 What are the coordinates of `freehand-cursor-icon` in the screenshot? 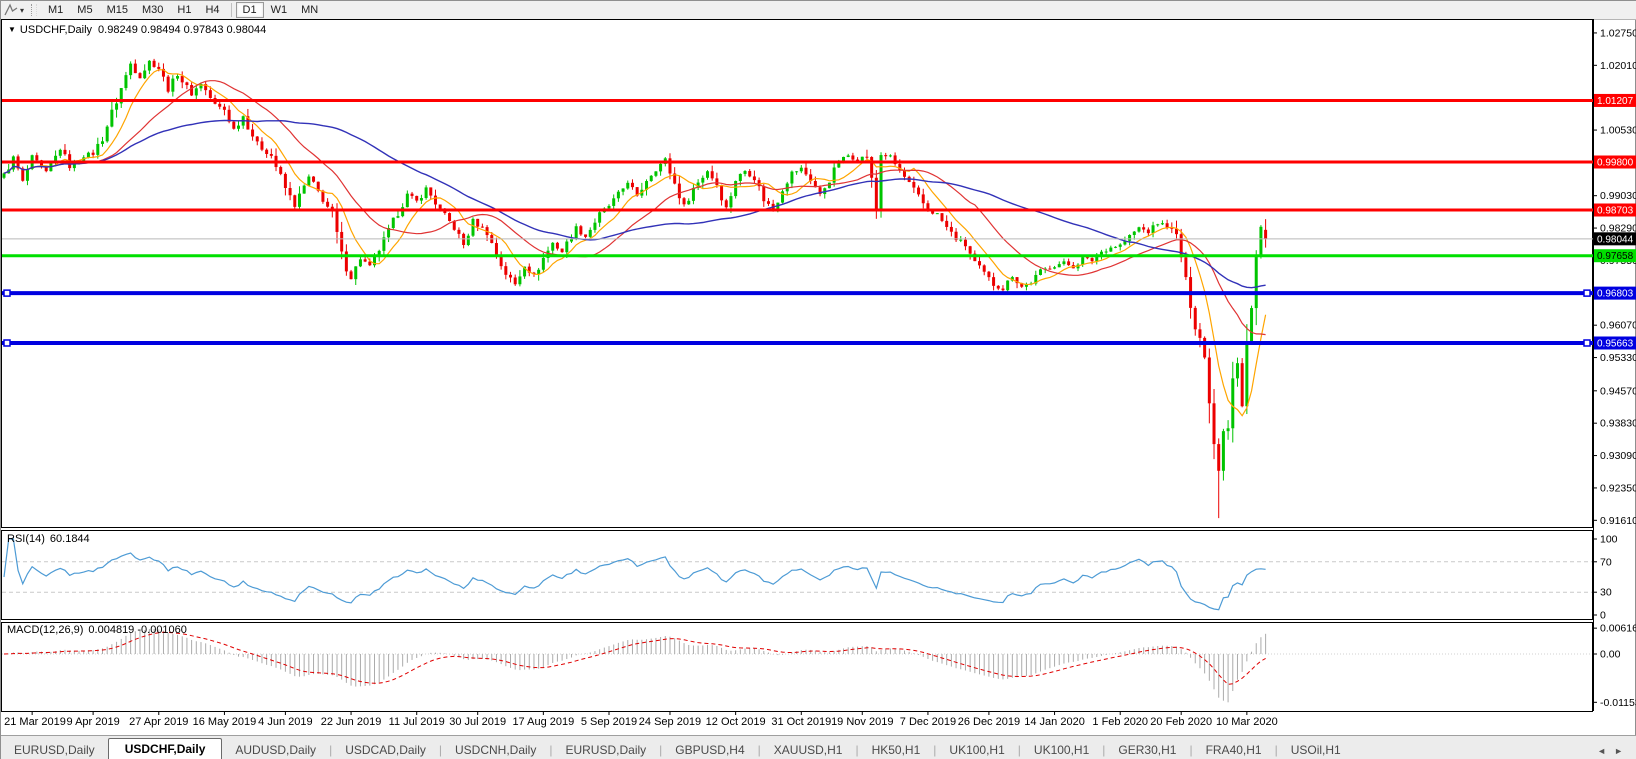 It's located at (11, 10).